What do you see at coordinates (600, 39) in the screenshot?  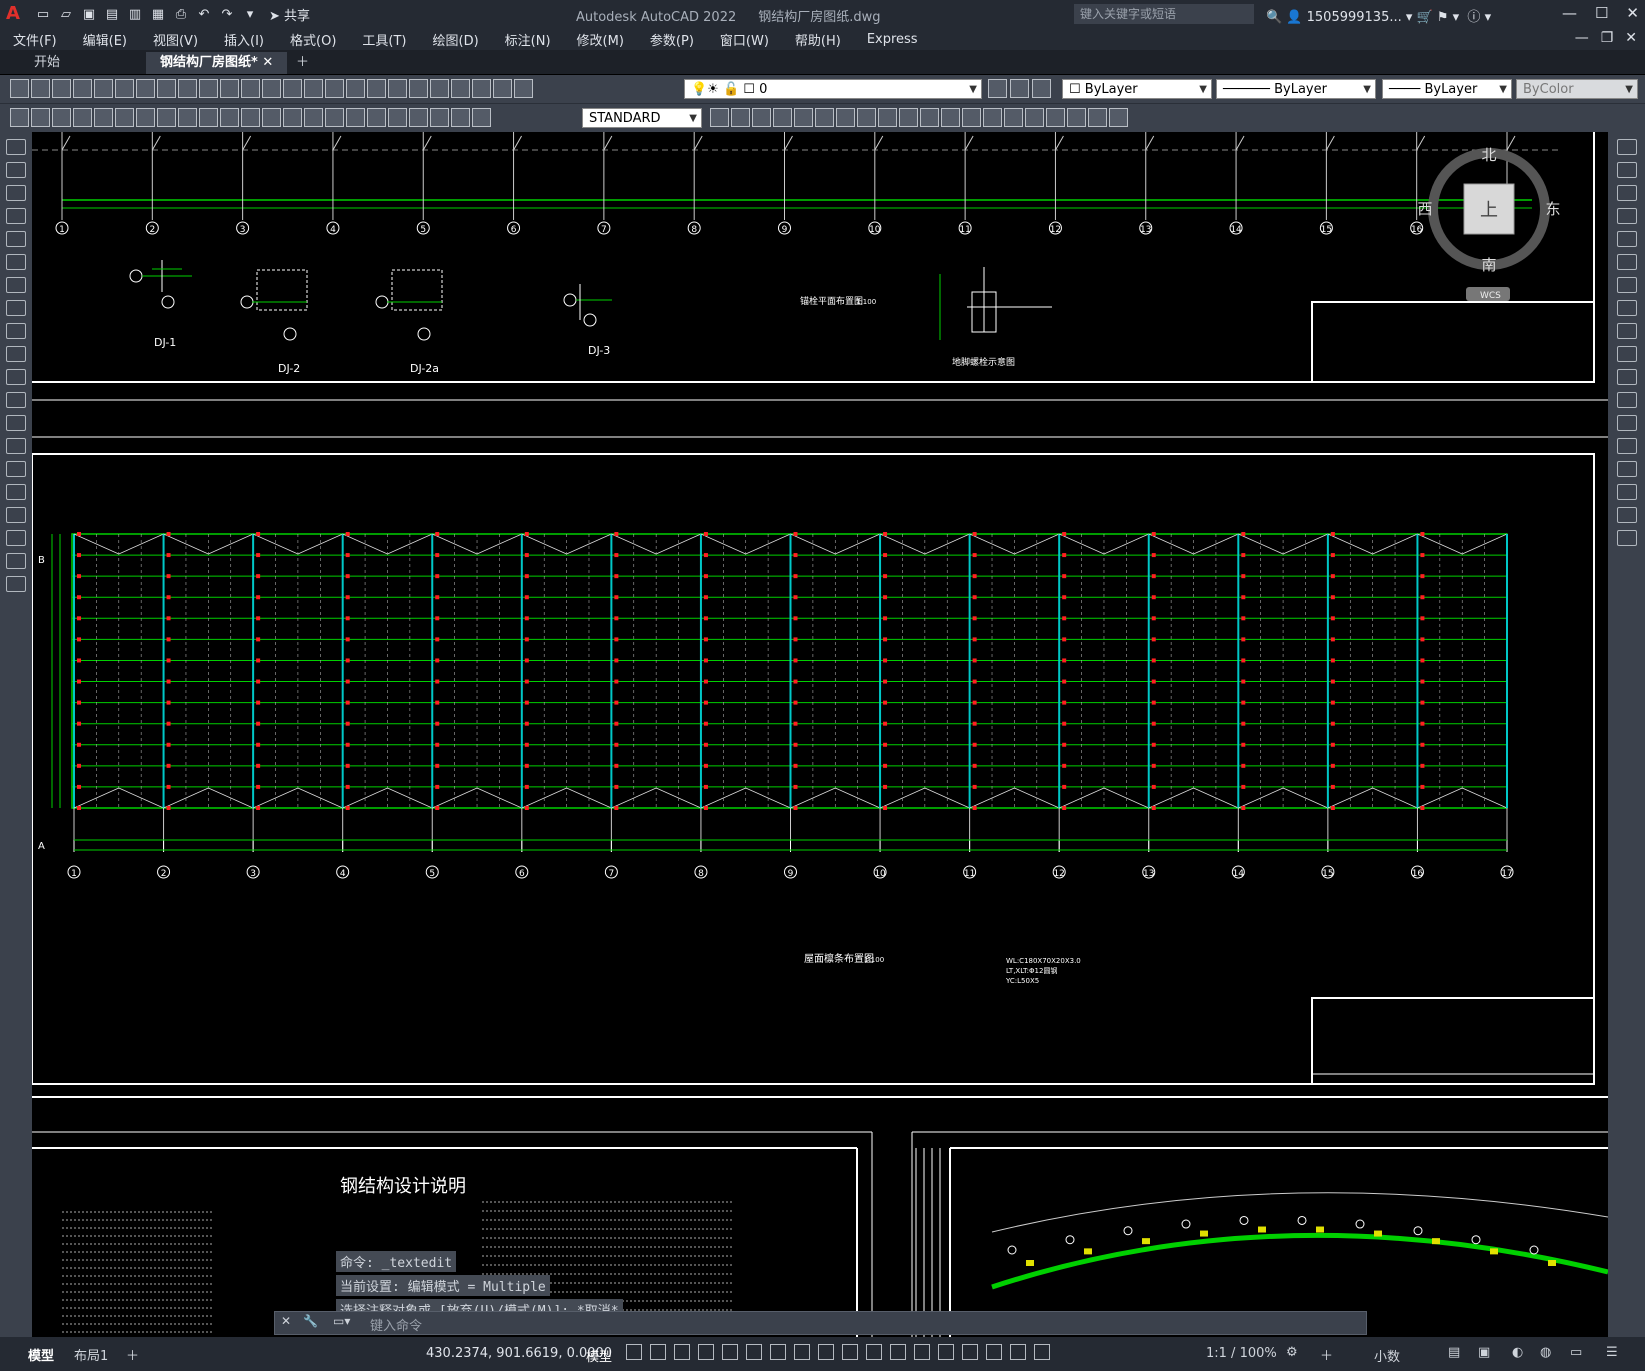 I see `menu-modify: 修改(M)` at bounding box center [600, 39].